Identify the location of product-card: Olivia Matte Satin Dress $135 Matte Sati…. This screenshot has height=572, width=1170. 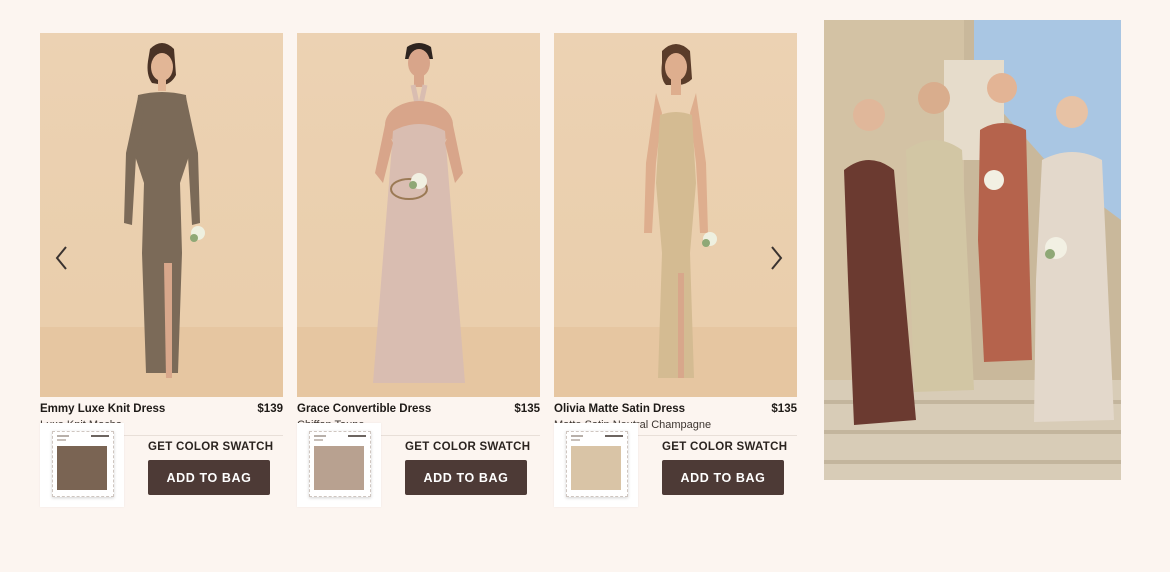
(675, 234).